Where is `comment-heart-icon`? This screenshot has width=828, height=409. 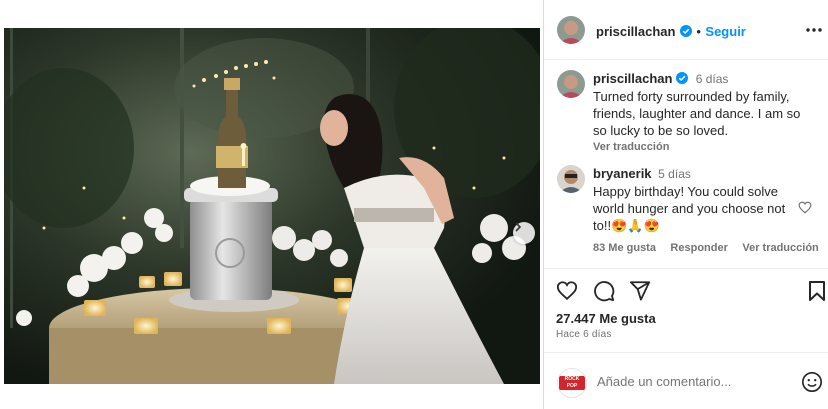
comment-heart-icon is located at coordinates (805, 207).